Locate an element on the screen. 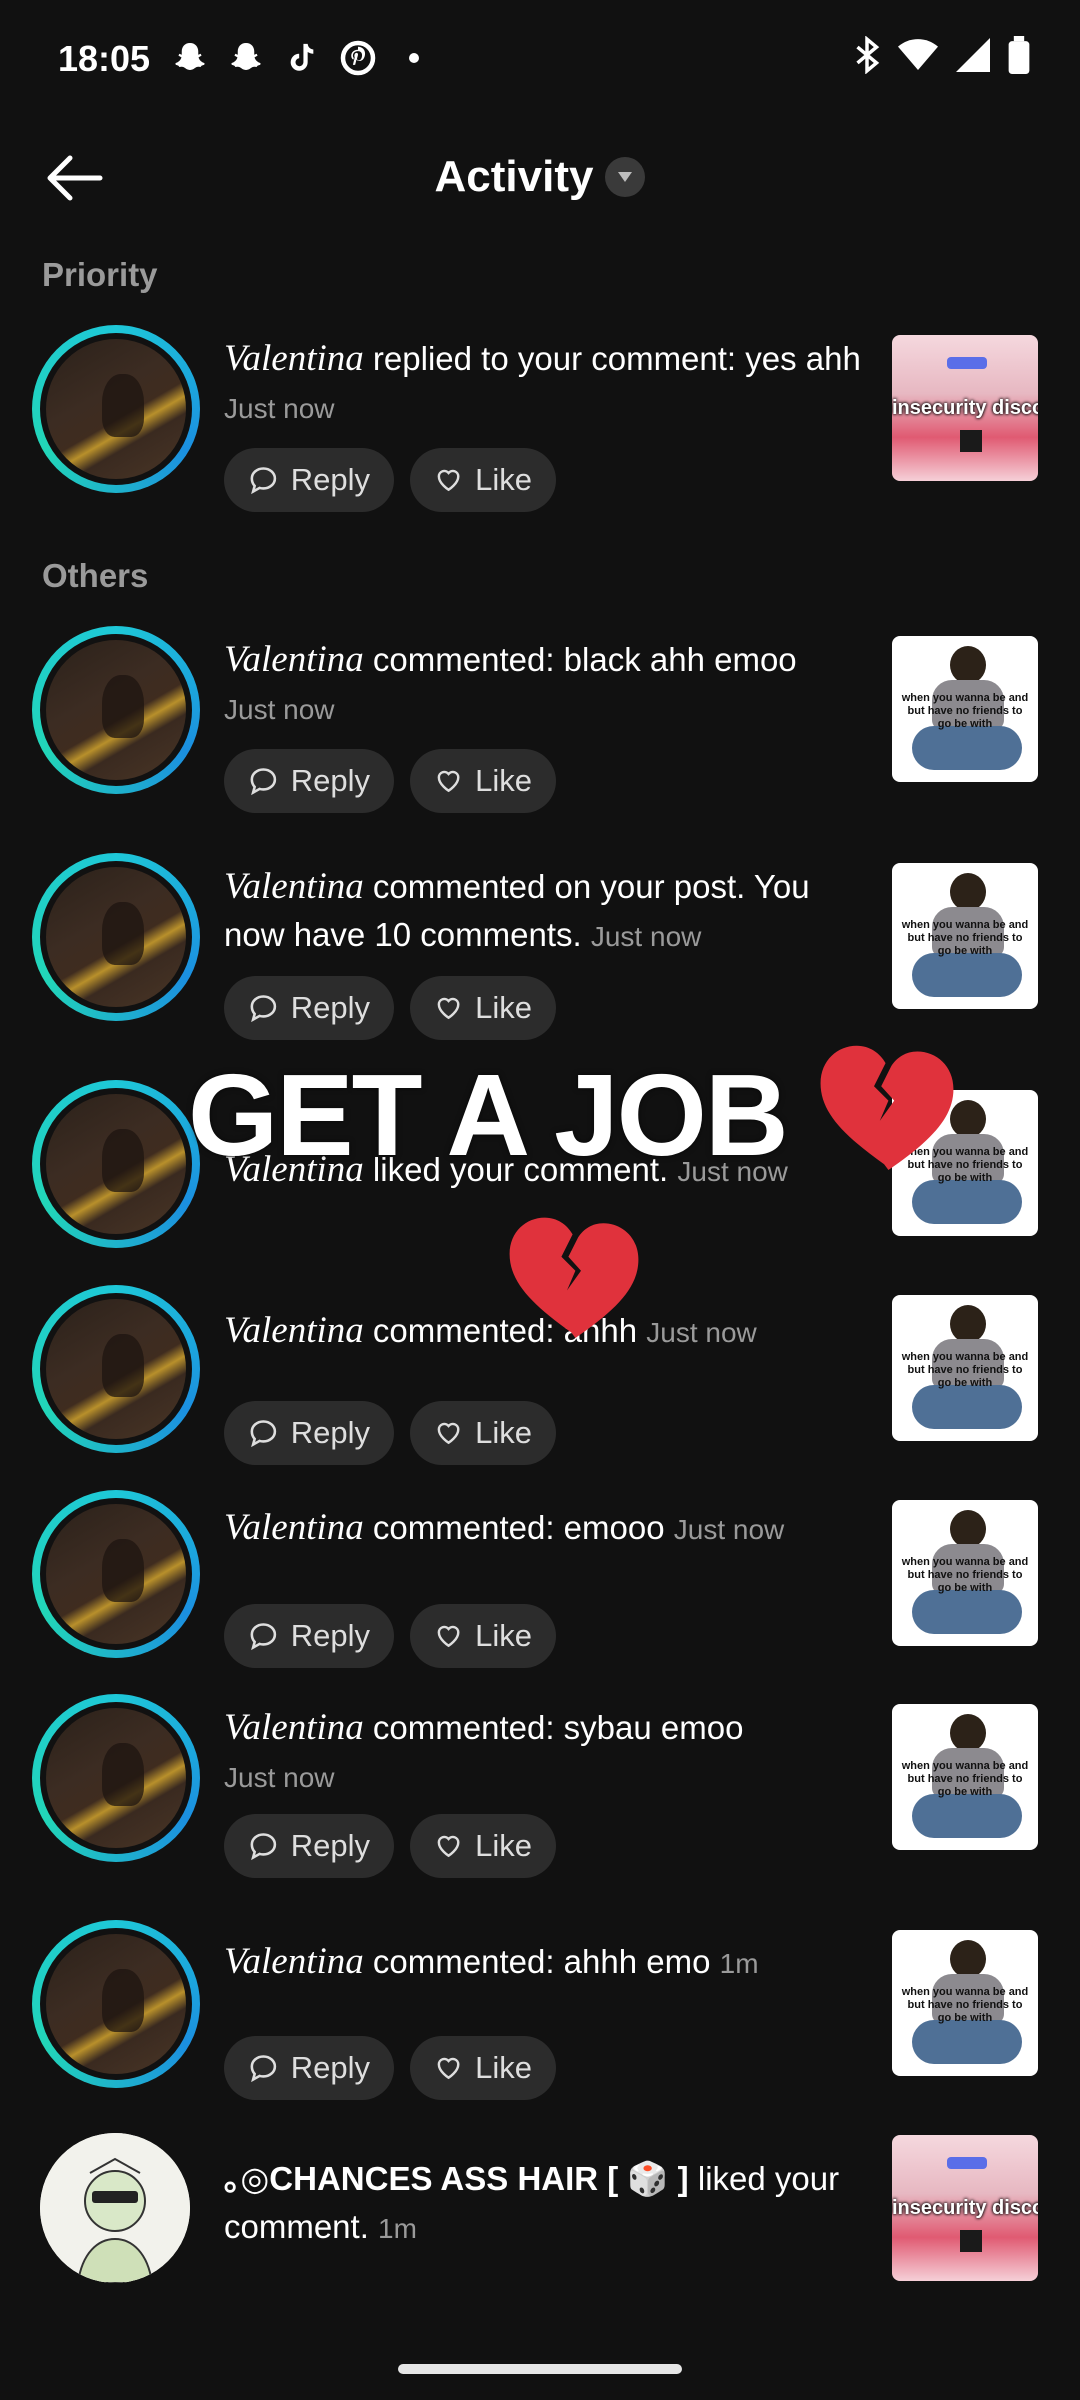 This screenshot has height=2400, width=1080. overlay-caption: GET A JOB is located at coordinates (488, 1115).